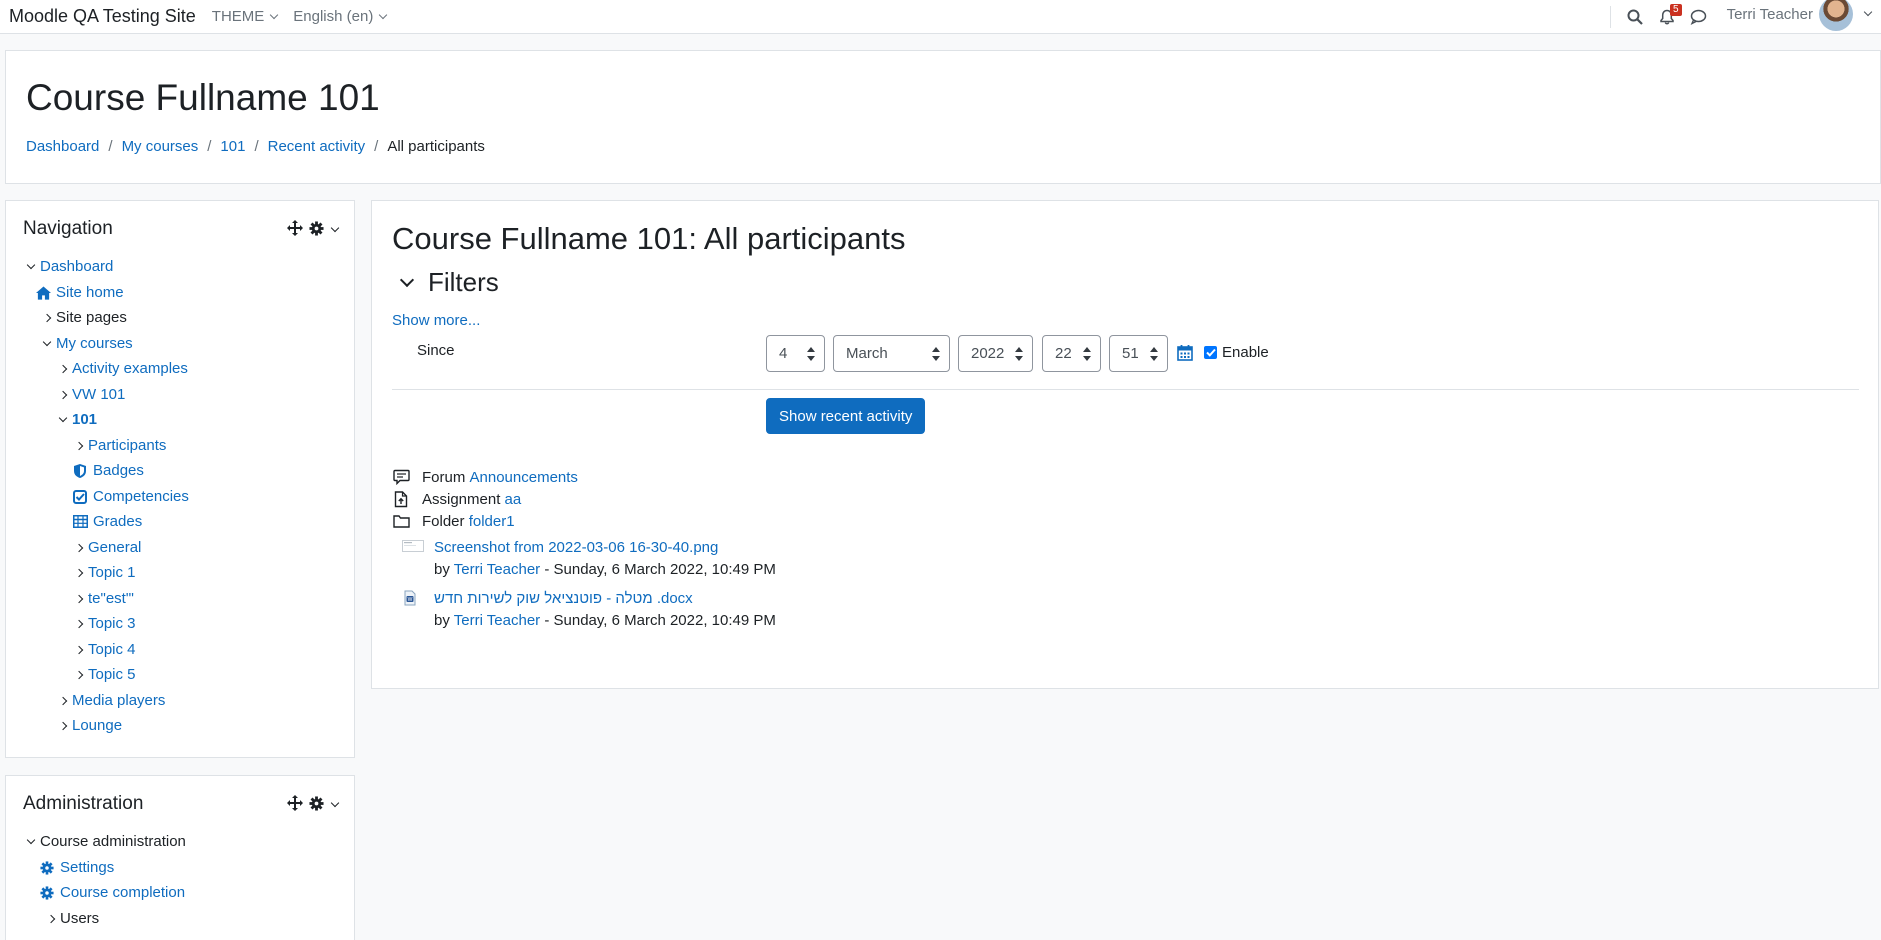 Image resolution: width=1881 pixels, height=940 pixels. What do you see at coordinates (62, 146) in the screenshot?
I see `breadcrumb-dashboard: Dashboard` at bounding box center [62, 146].